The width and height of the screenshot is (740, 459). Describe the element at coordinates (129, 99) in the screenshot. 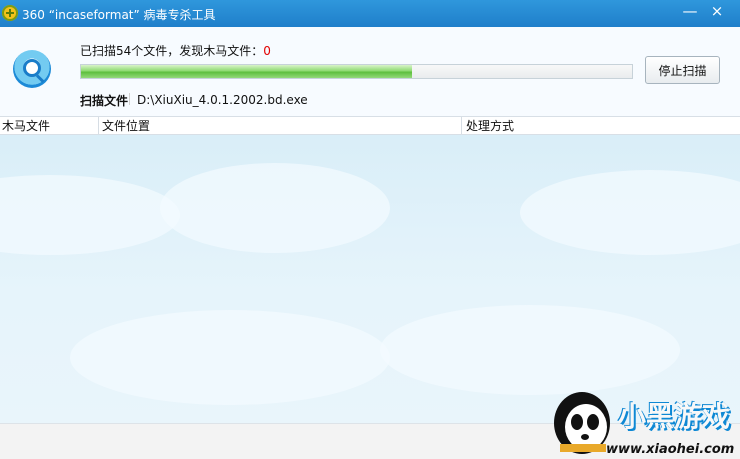

I see `separator` at that location.